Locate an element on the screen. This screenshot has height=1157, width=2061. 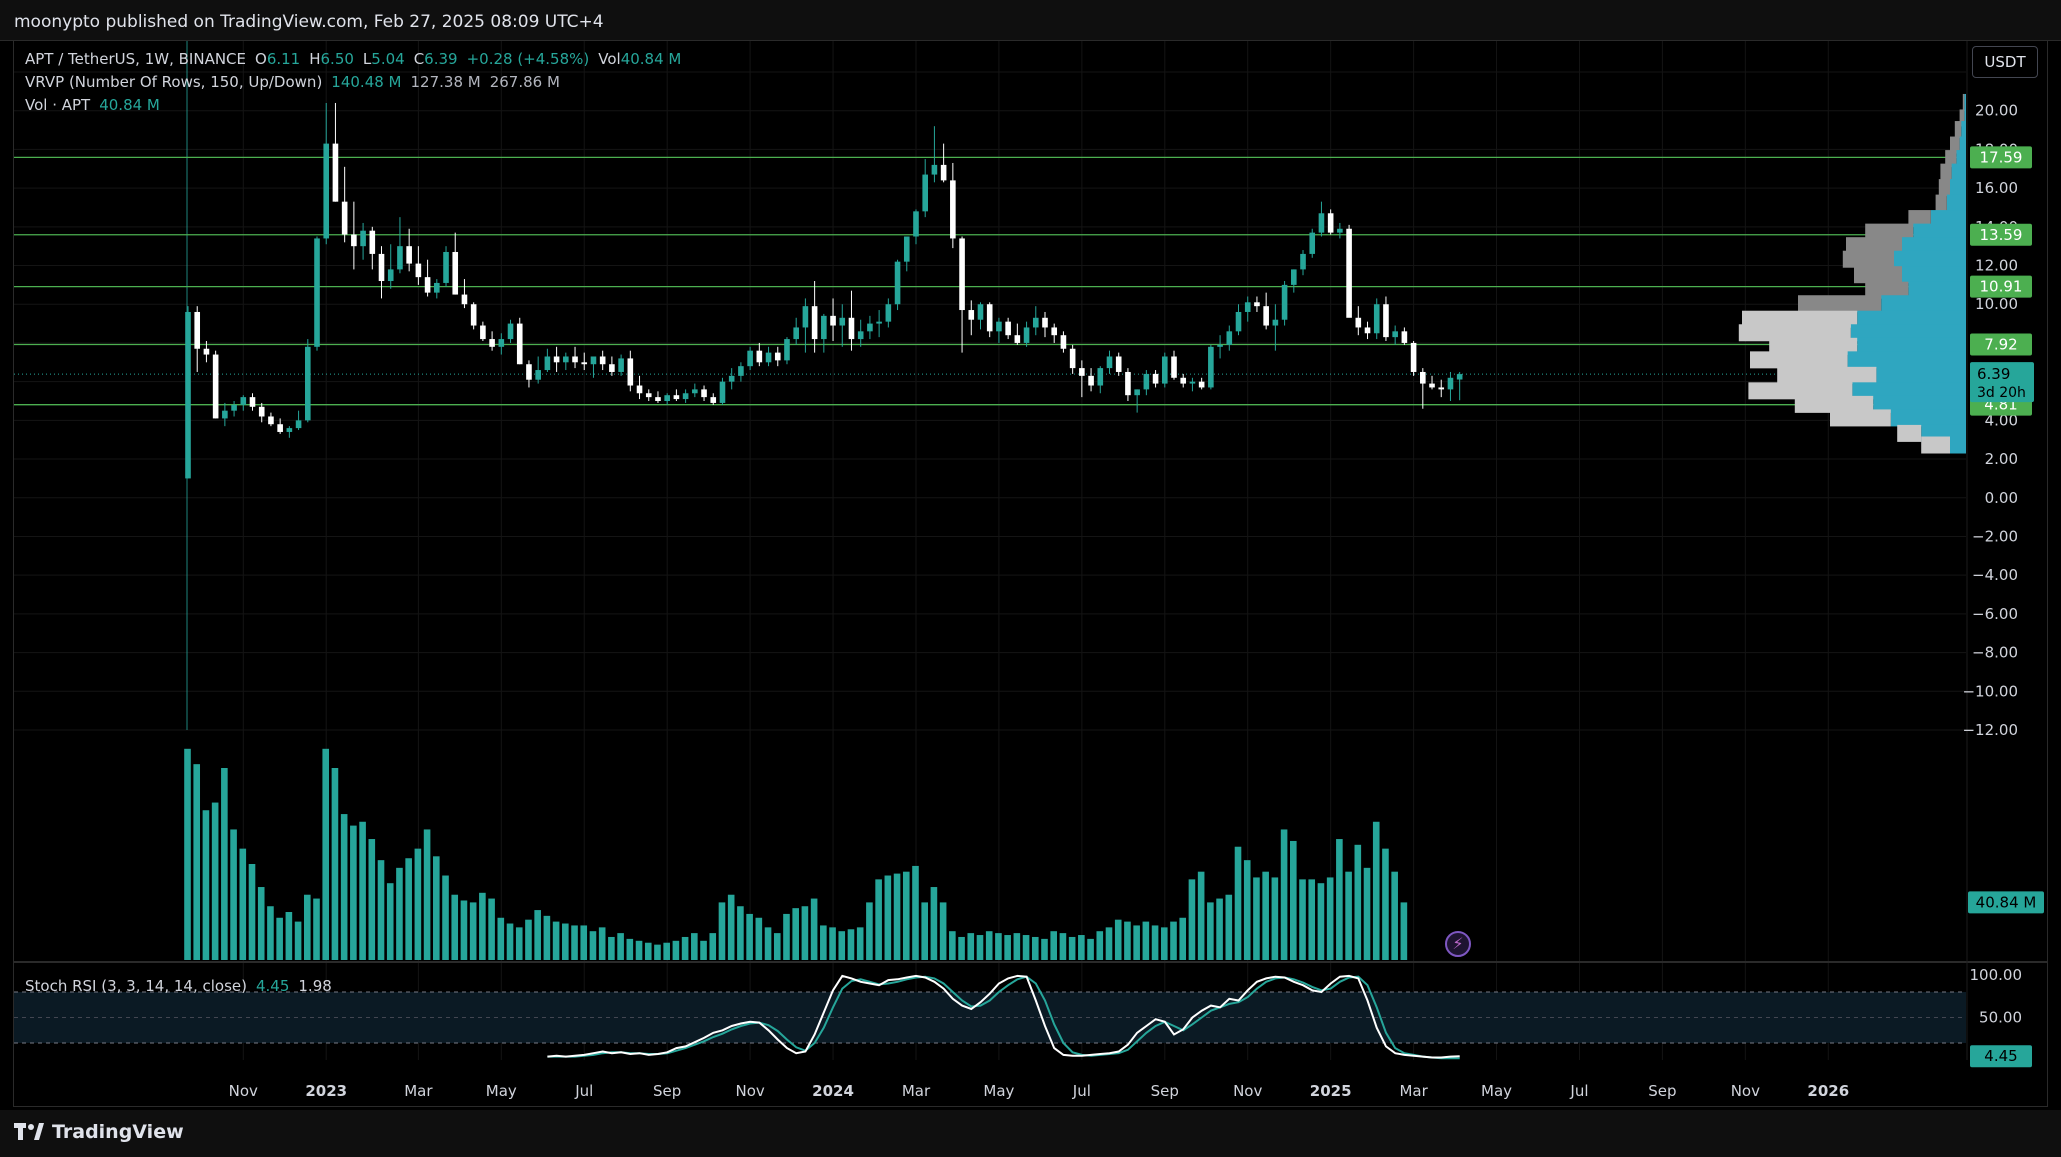
price-tick-label: 10.00 is located at coordinates (1996, 304).